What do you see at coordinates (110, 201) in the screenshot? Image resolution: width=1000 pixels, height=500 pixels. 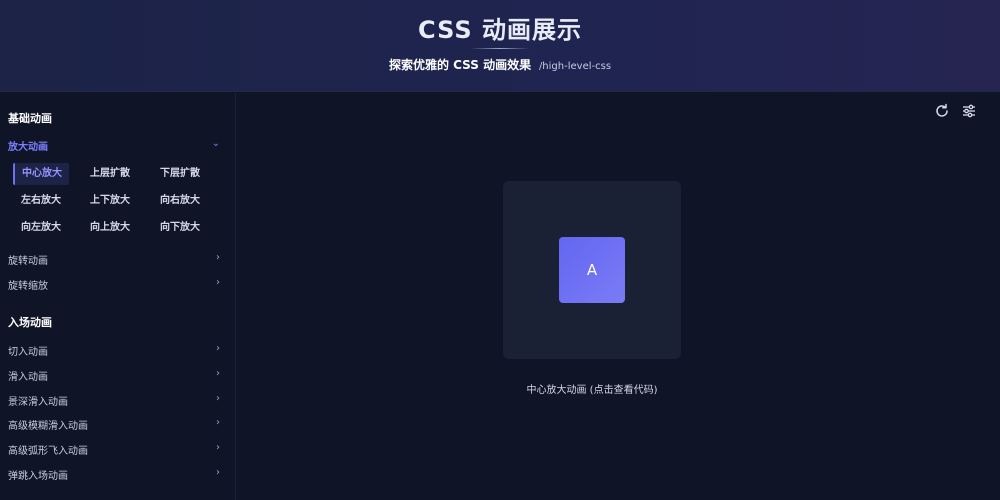 I see `submenu-item-vertical-zoom: 上下放大` at bounding box center [110, 201].